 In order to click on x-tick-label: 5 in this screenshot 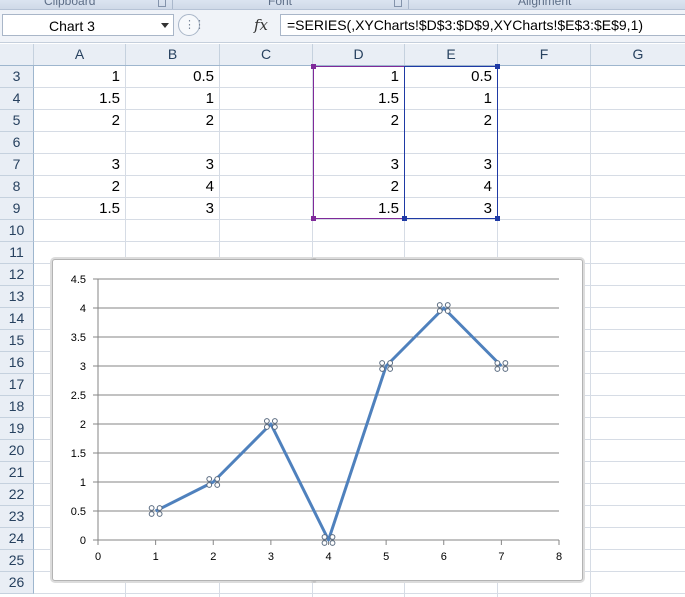, I will do `click(386, 557)`.